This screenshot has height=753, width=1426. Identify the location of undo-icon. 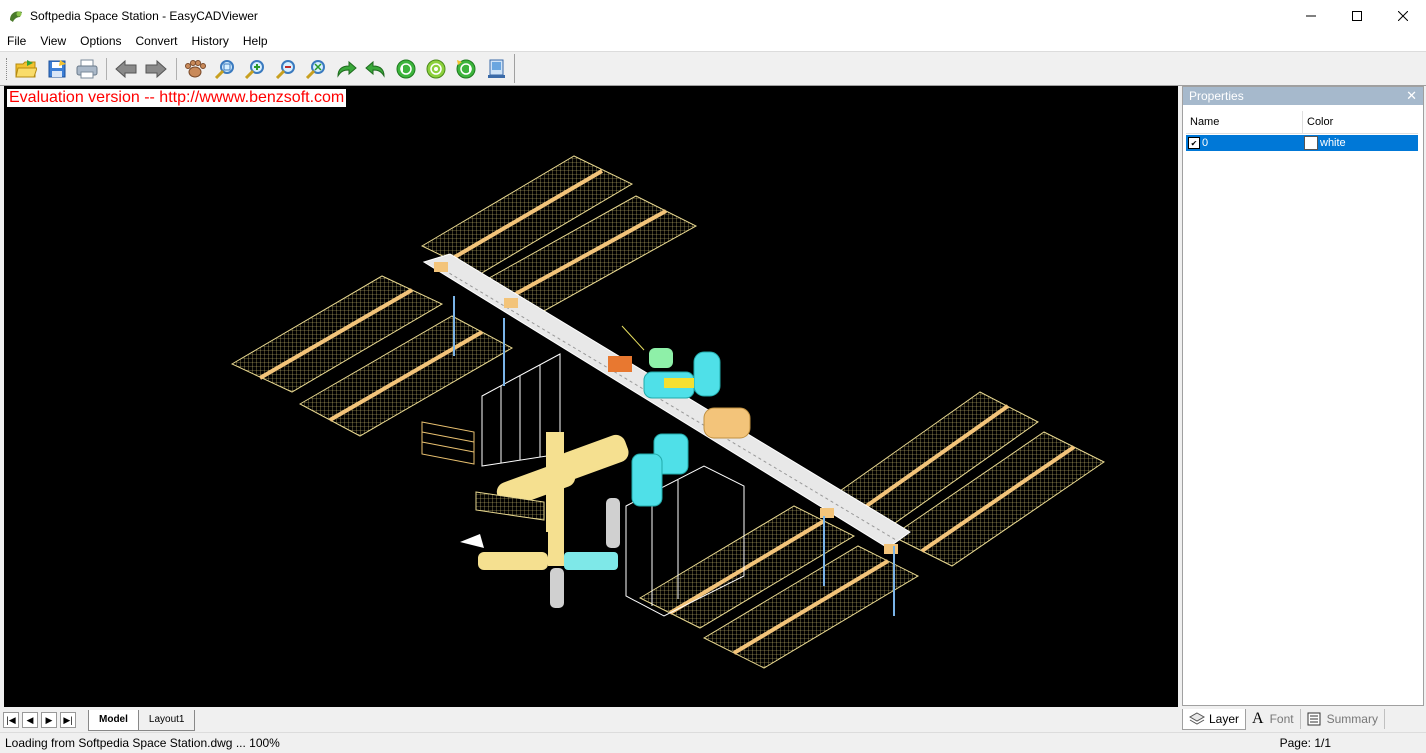
(375, 69).